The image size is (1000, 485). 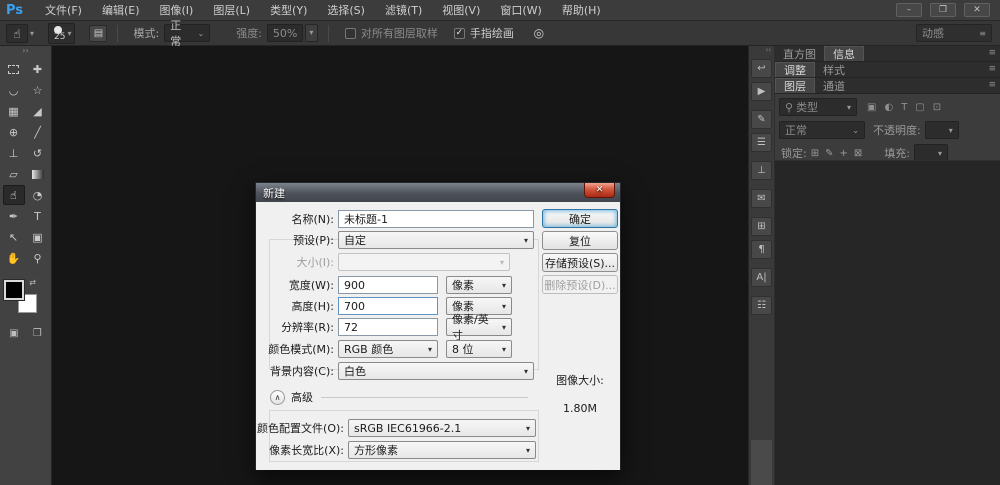 What do you see at coordinates (38, 90) in the screenshot?
I see `tool-magic-wand: ☆` at bounding box center [38, 90].